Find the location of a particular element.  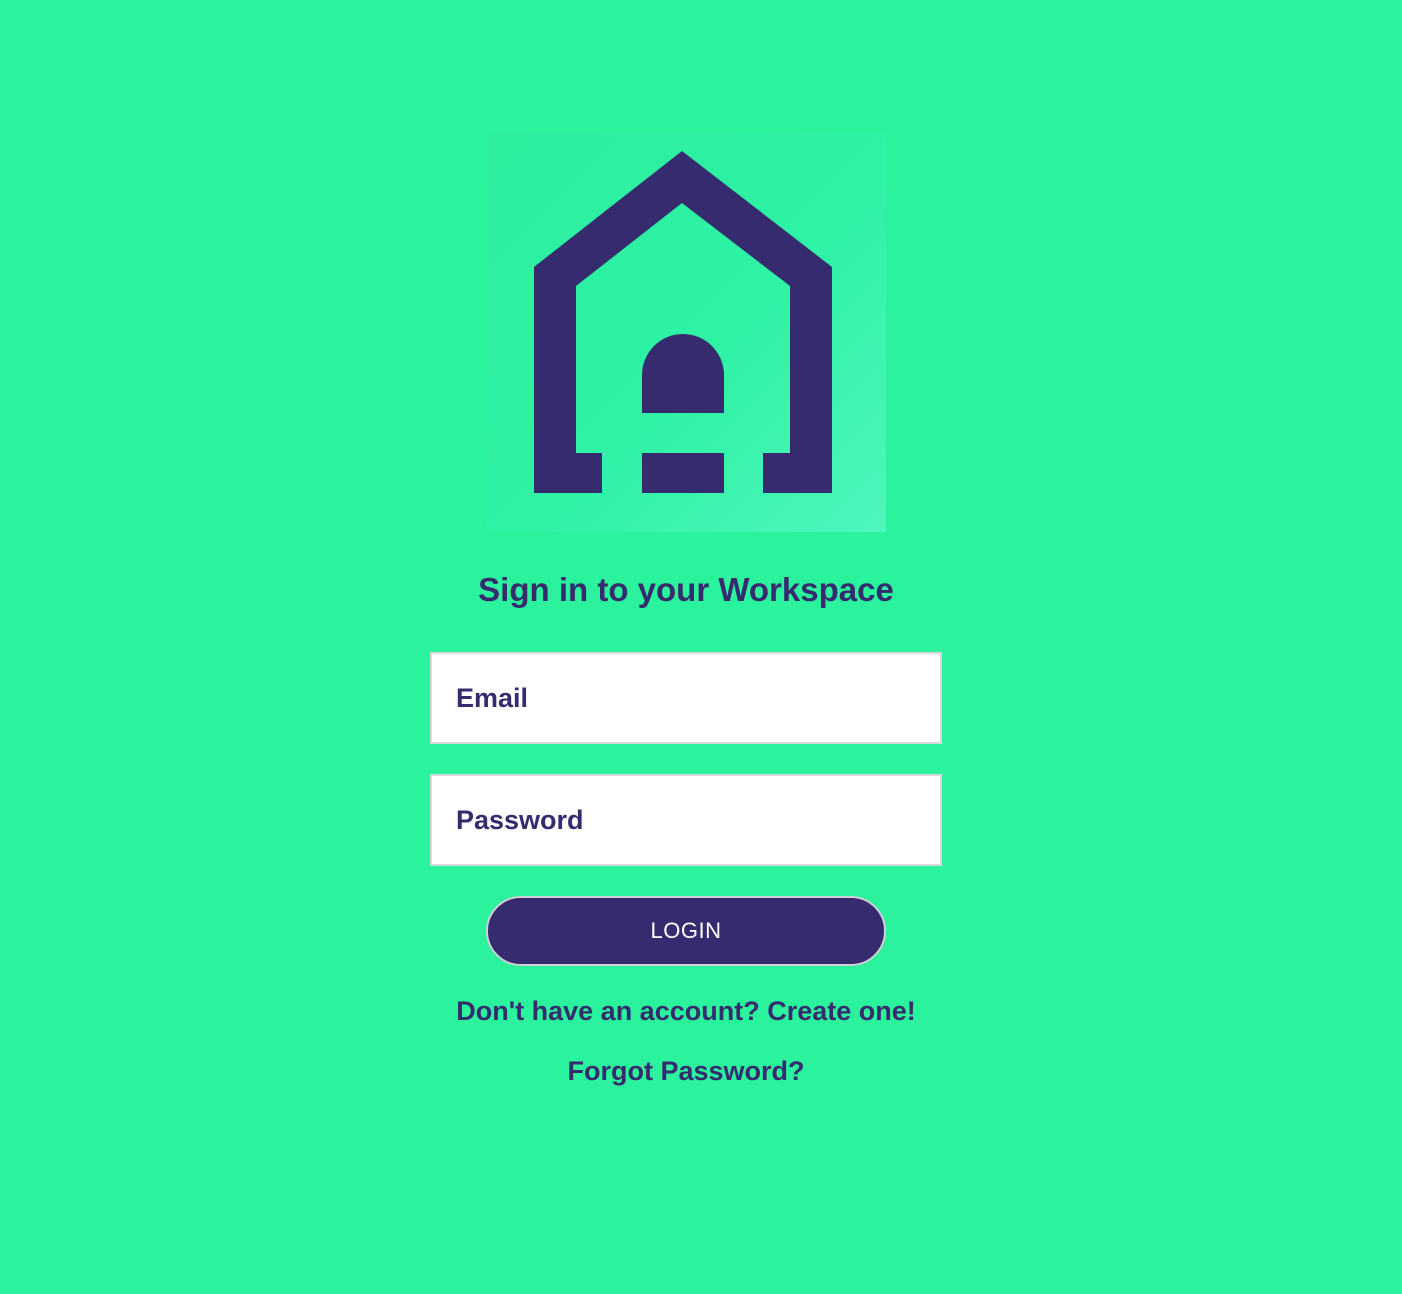

page-title: Sign in to your Workspace is located at coordinates (686, 589).